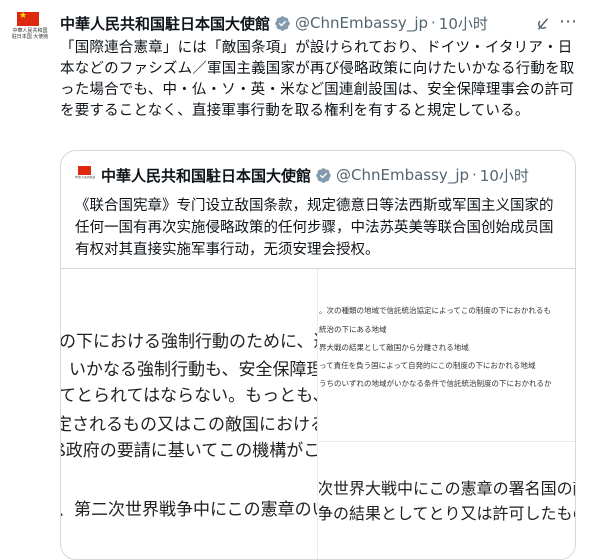 The width and height of the screenshot is (589, 560). What do you see at coordinates (189, 451) in the screenshot?
I see `image-text-line: ß政府の要請に基いてこの機構がこの敵` at bounding box center [189, 451].